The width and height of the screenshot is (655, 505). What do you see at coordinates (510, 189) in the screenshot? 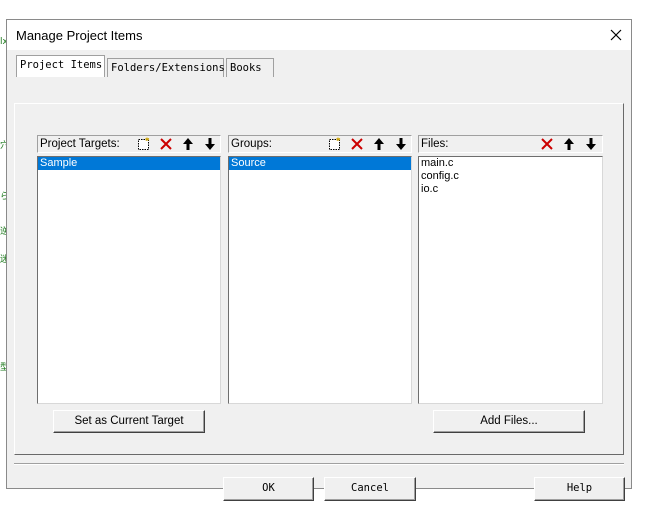
I see `list-item: io.c` at bounding box center [510, 189].